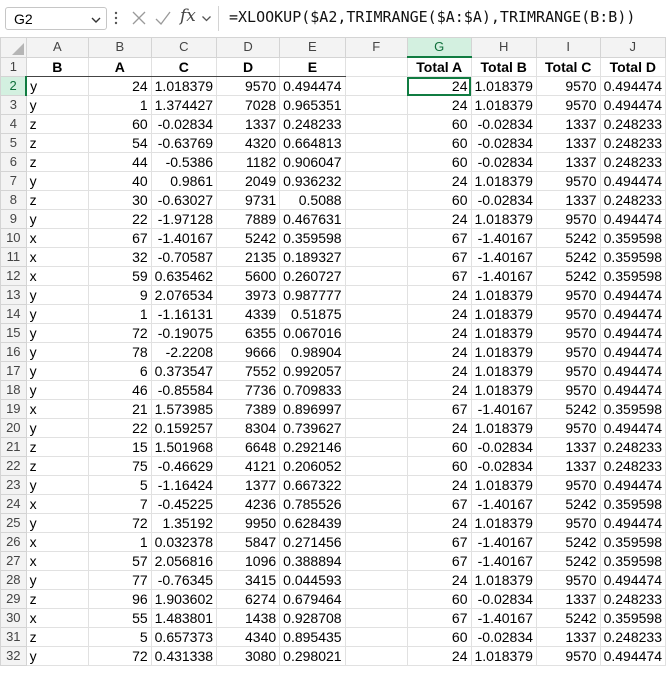  I want to click on row-header: 17, so click(13, 371).